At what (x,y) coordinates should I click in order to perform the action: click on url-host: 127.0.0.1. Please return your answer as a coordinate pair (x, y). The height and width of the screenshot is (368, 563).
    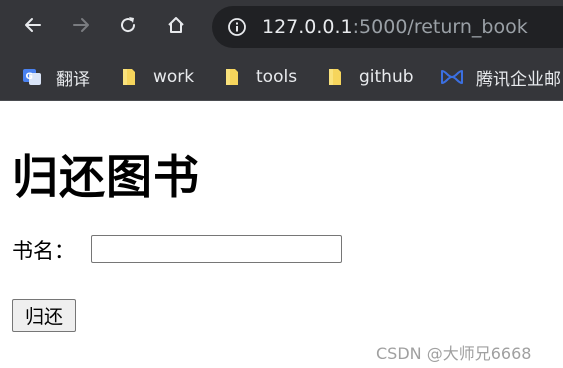
    Looking at the image, I should click on (307, 27).